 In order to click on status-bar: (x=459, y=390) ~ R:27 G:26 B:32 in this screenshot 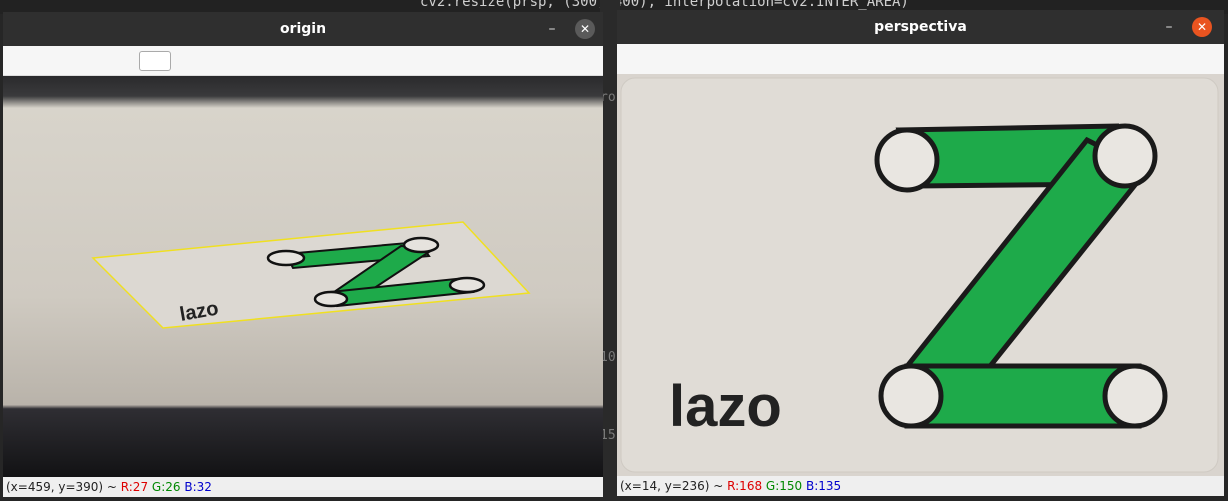, I will do `click(303, 487)`.